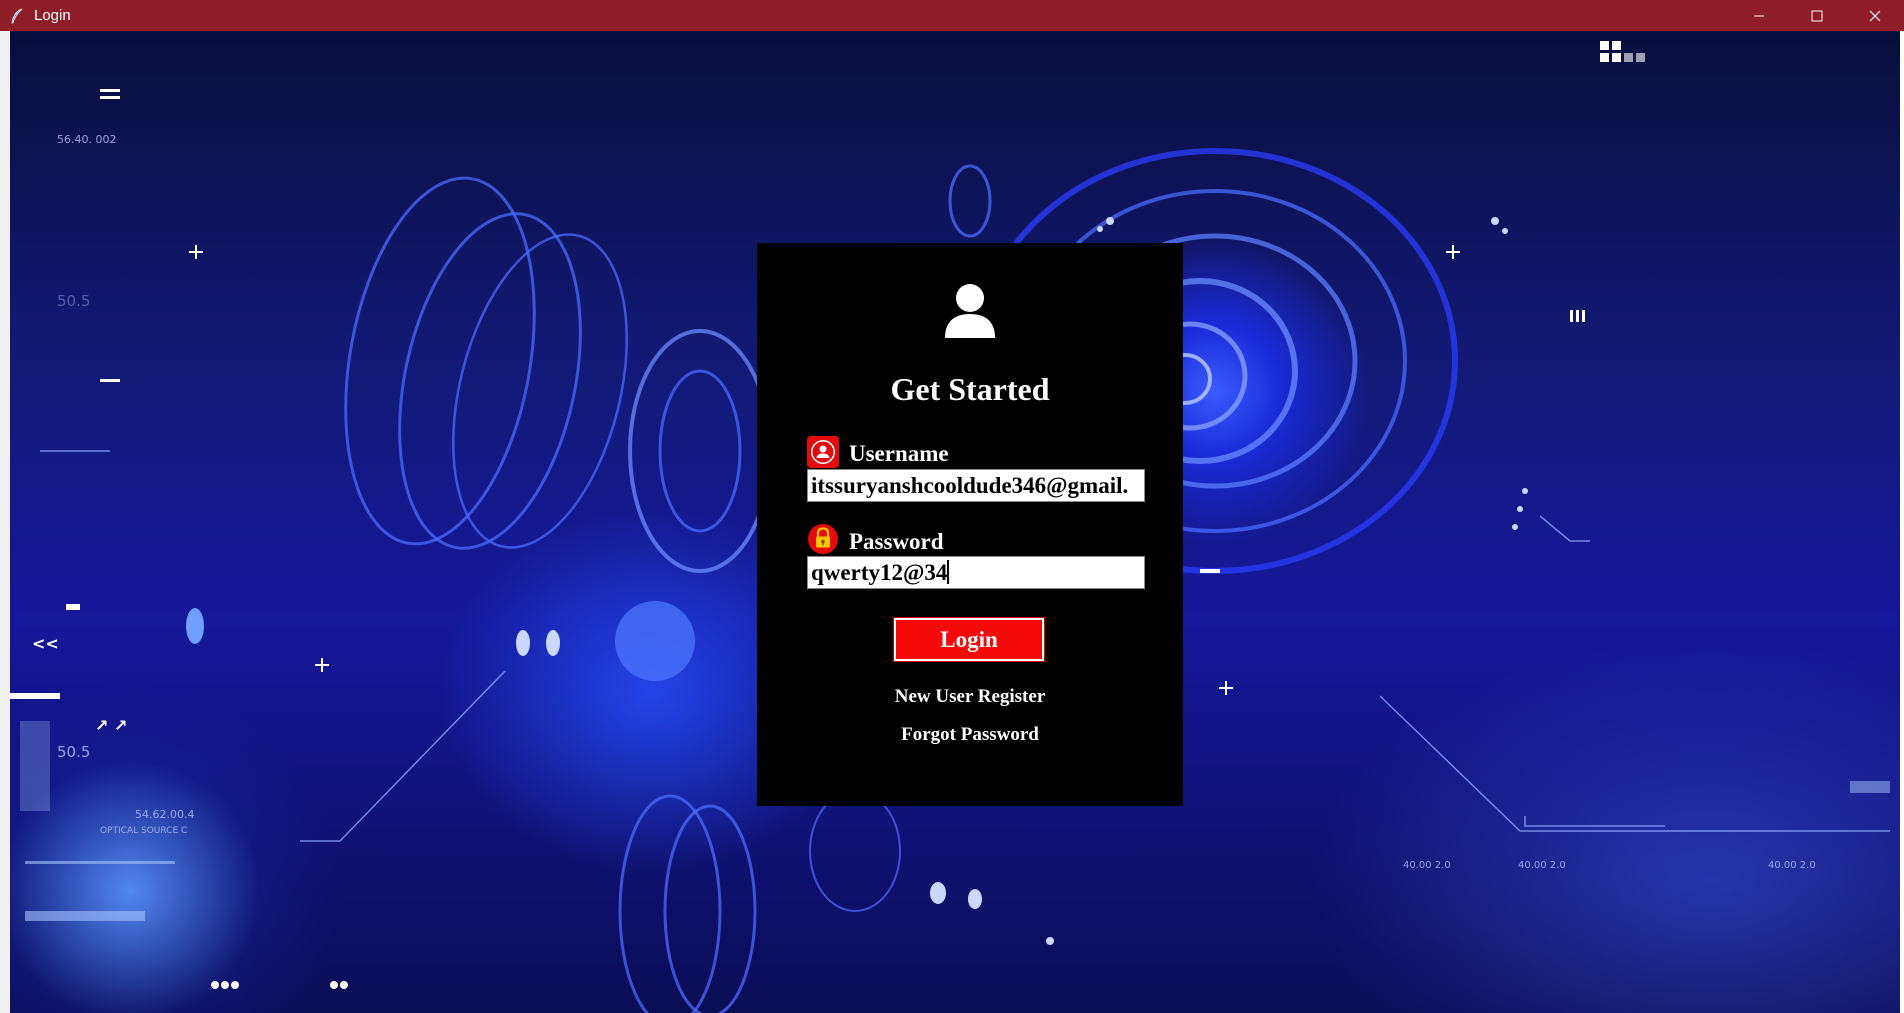 This screenshot has width=1904, height=1013. I want to click on minimize-icon, so click(1759, 15).